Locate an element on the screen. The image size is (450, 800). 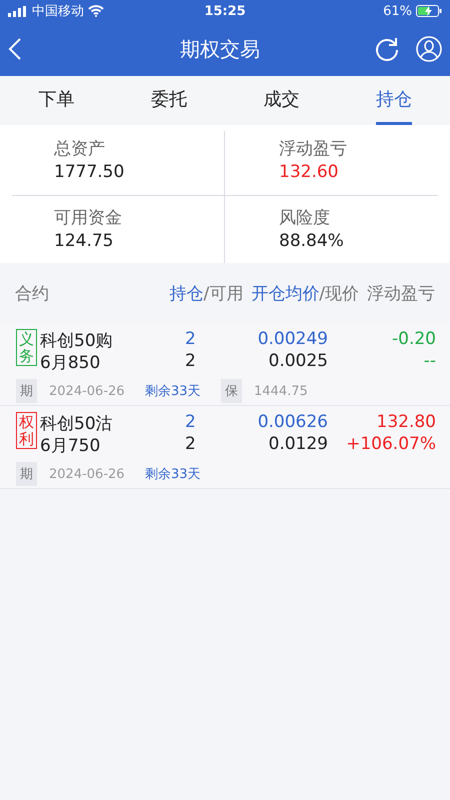
pnl-ratio: -- is located at coordinates (429, 362).